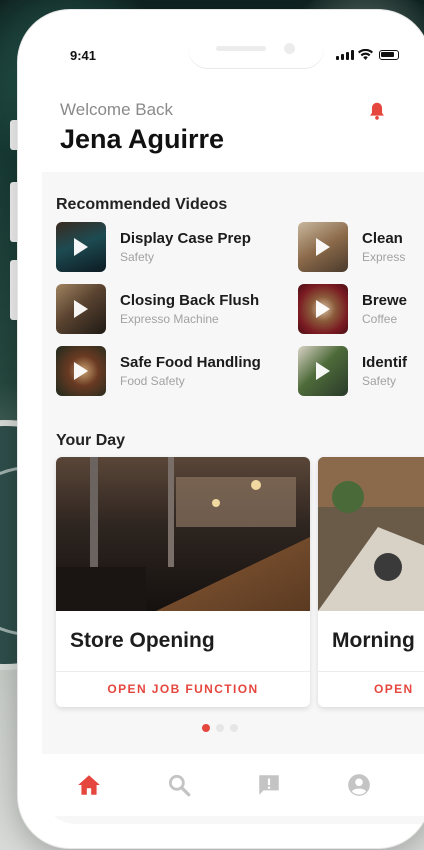 The width and height of the screenshot is (424, 850). What do you see at coordinates (359, 785) in the screenshot?
I see `profile-icon` at bounding box center [359, 785].